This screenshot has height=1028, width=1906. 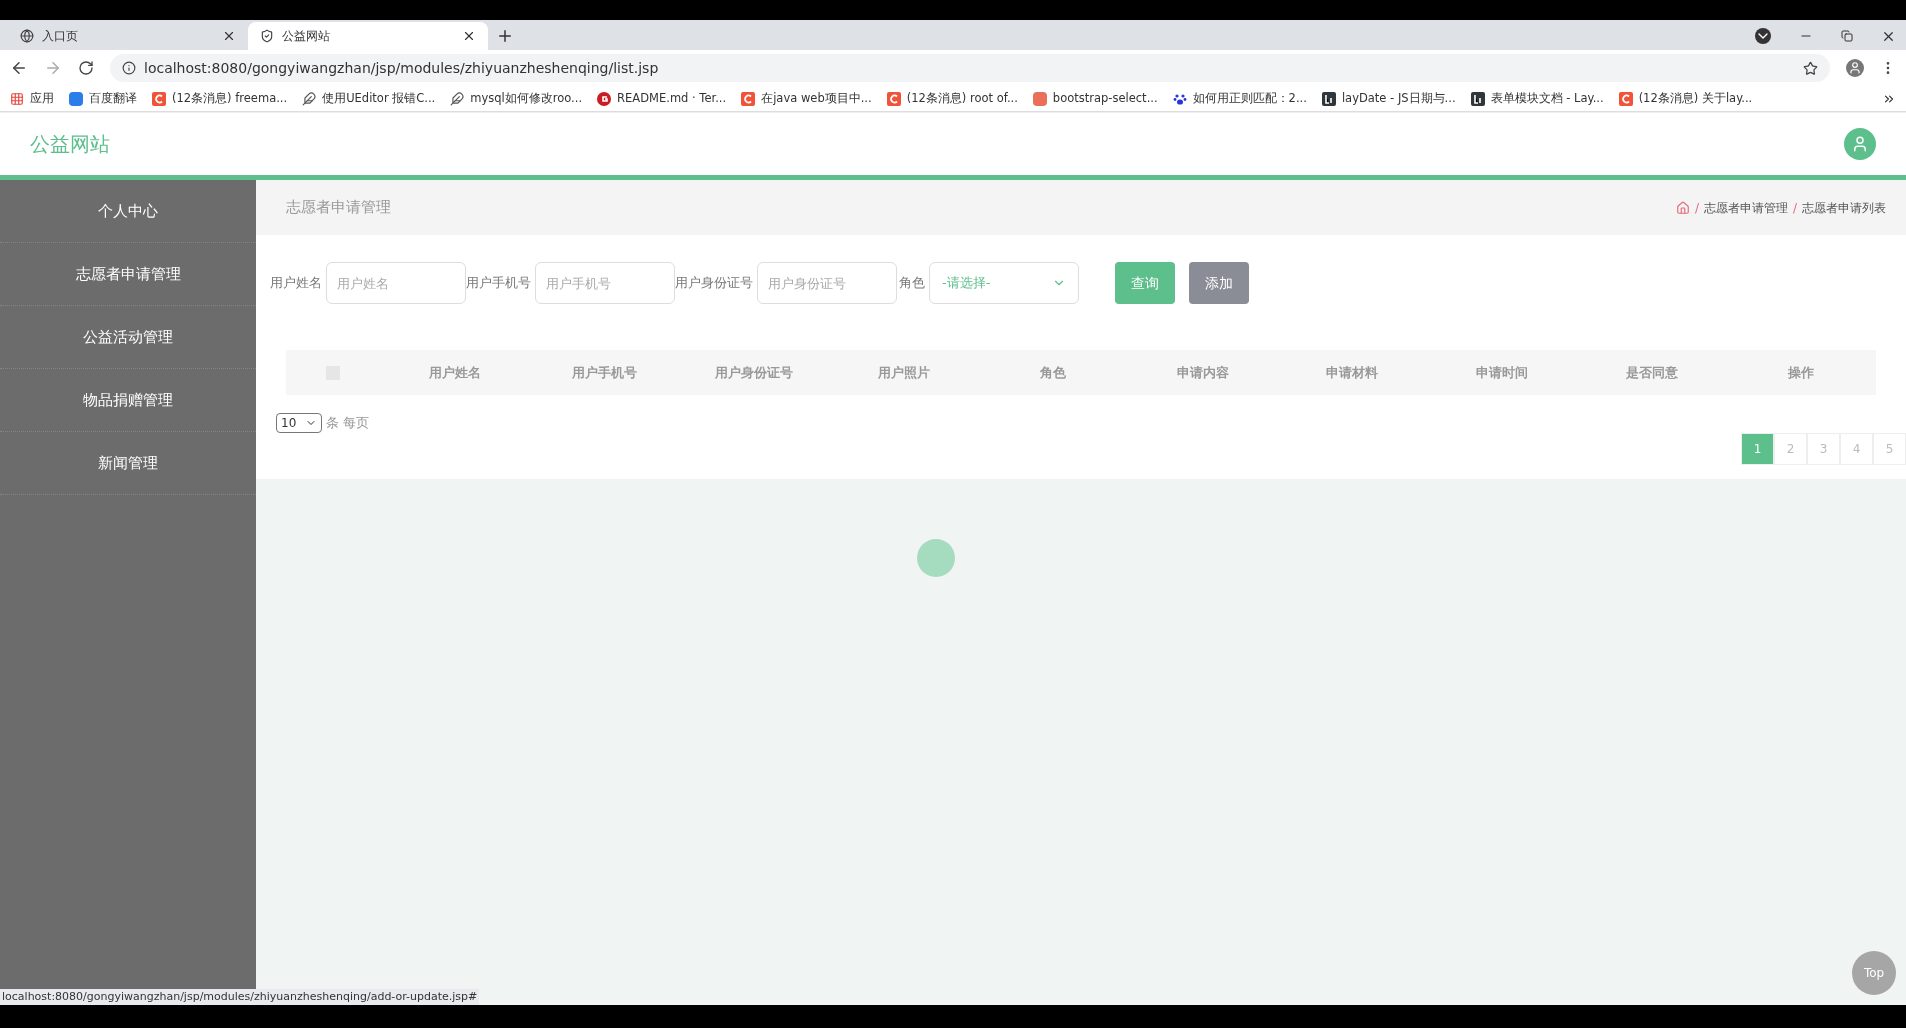 What do you see at coordinates (368, 36) in the screenshot?
I see `browser-tab: 公益网站` at bounding box center [368, 36].